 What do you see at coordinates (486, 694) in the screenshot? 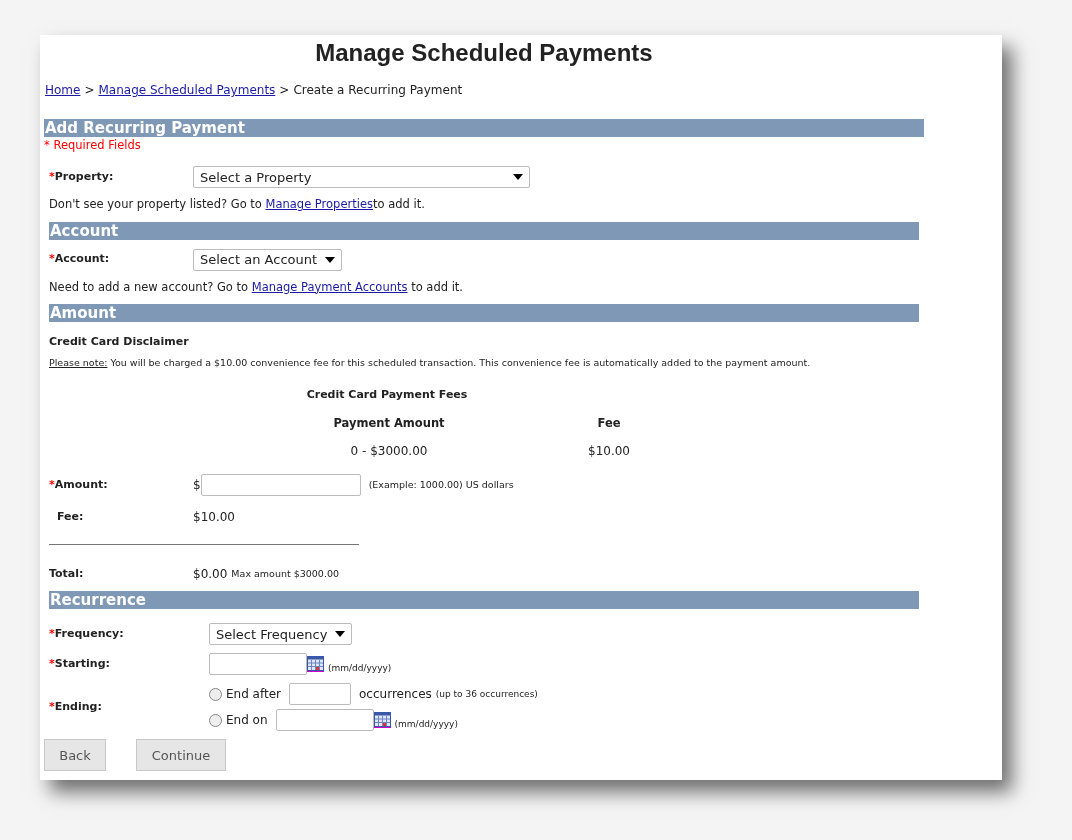
I see `occurrences-hint: (up to 36 occurrences)` at bounding box center [486, 694].